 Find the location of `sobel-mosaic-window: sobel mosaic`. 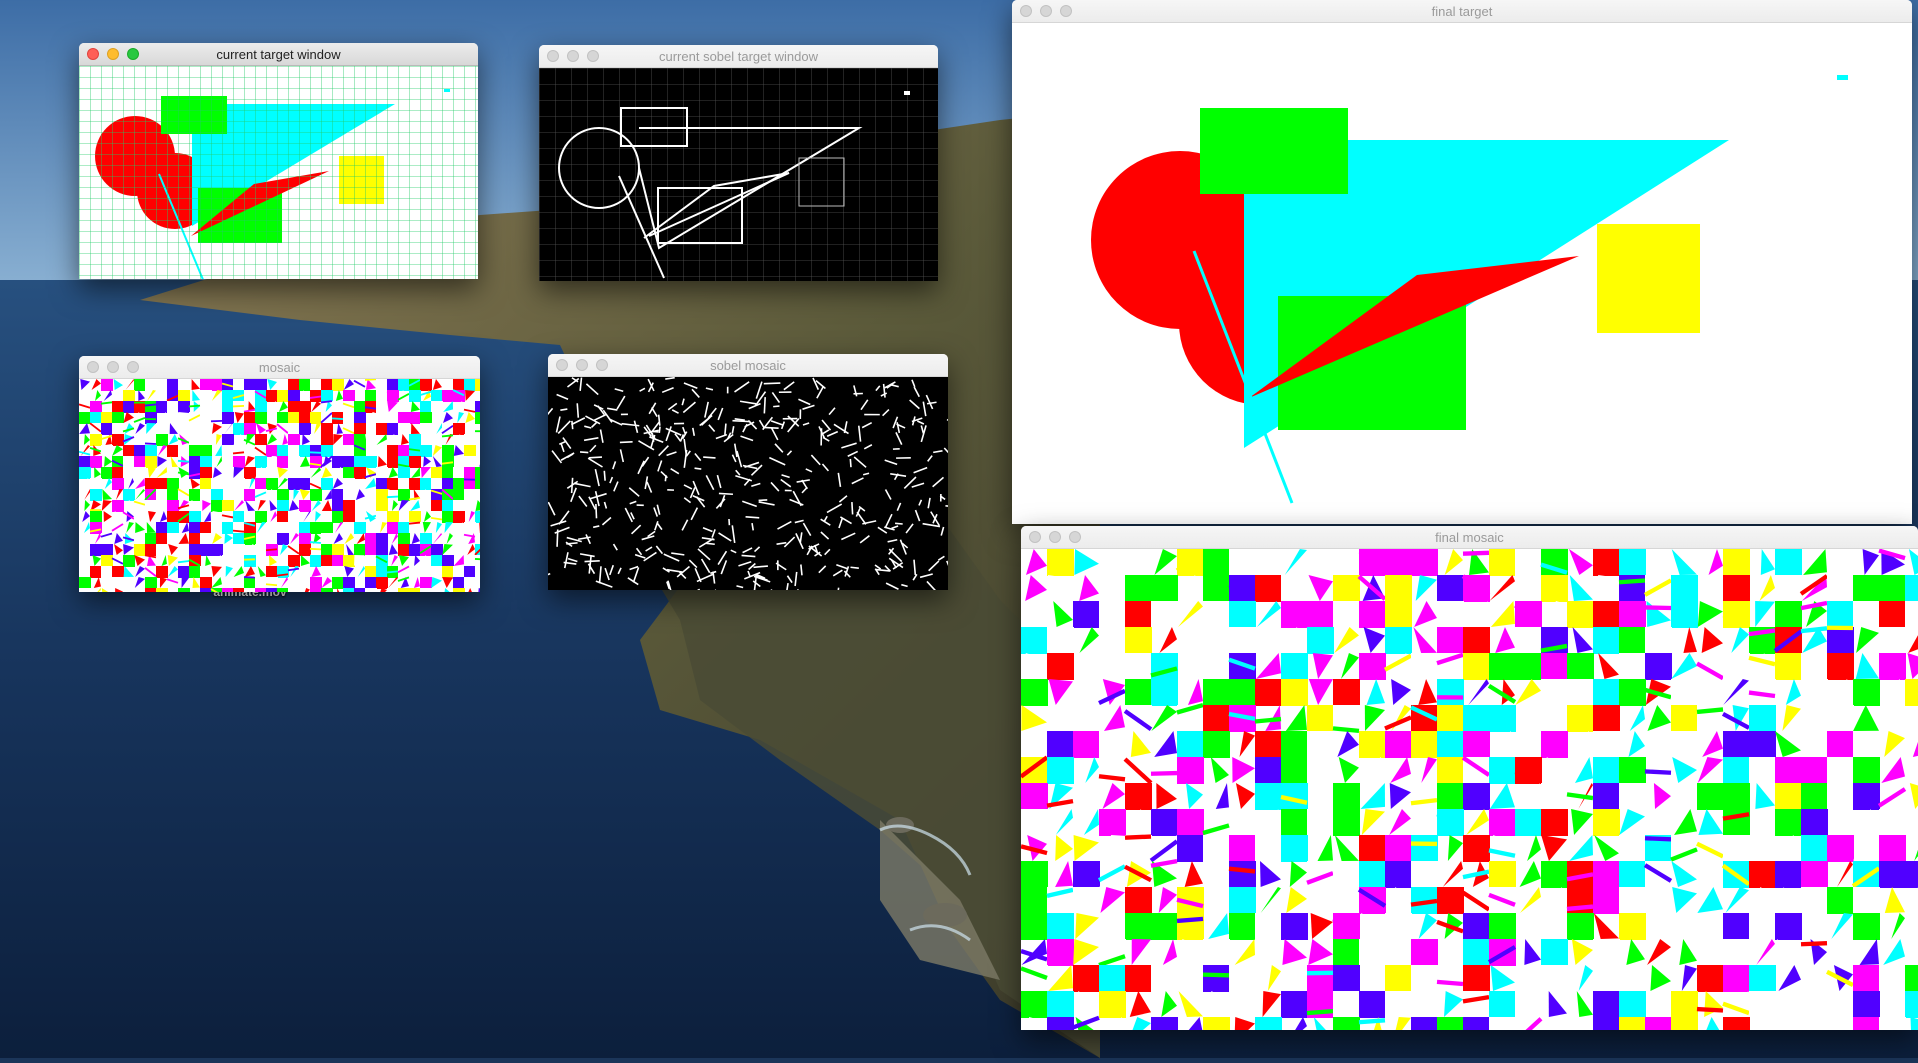

sobel-mosaic-window: sobel mosaic is located at coordinates (748, 472).